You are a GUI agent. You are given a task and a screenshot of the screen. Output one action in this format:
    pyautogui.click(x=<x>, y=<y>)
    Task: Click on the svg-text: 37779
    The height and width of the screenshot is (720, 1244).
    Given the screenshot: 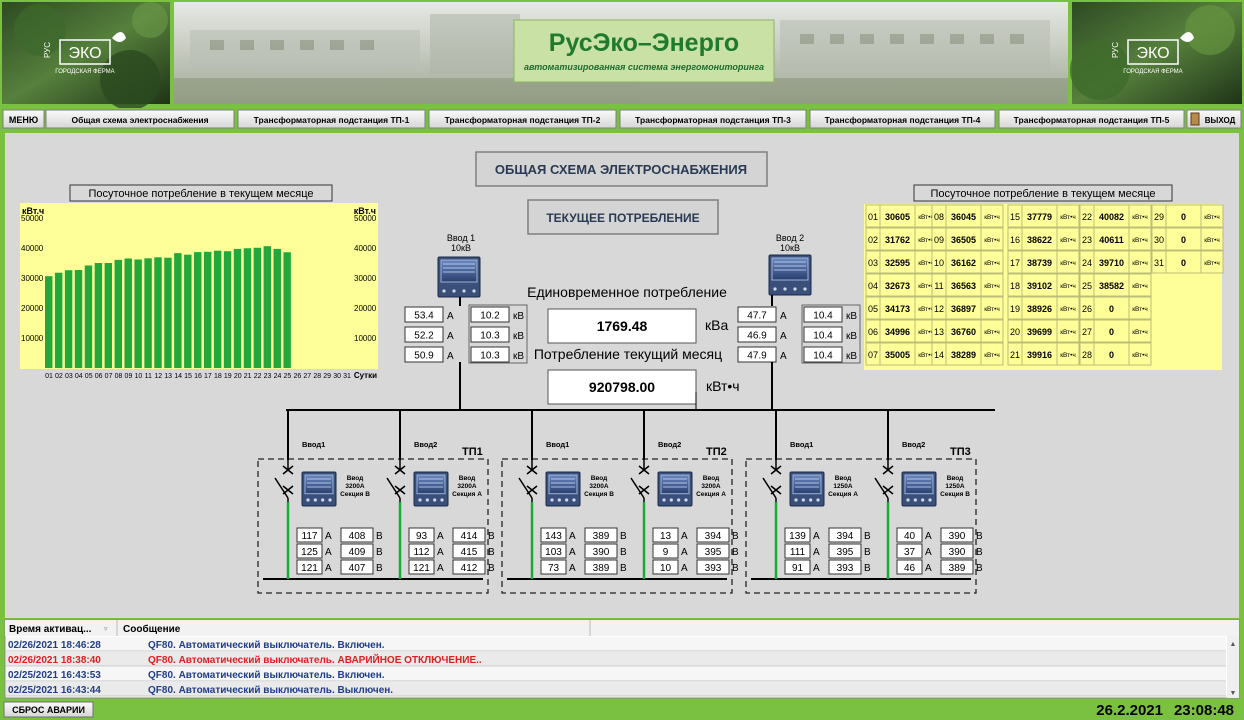 What is the action you would take?
    pyautogui.click(x=1039, y=217)
    